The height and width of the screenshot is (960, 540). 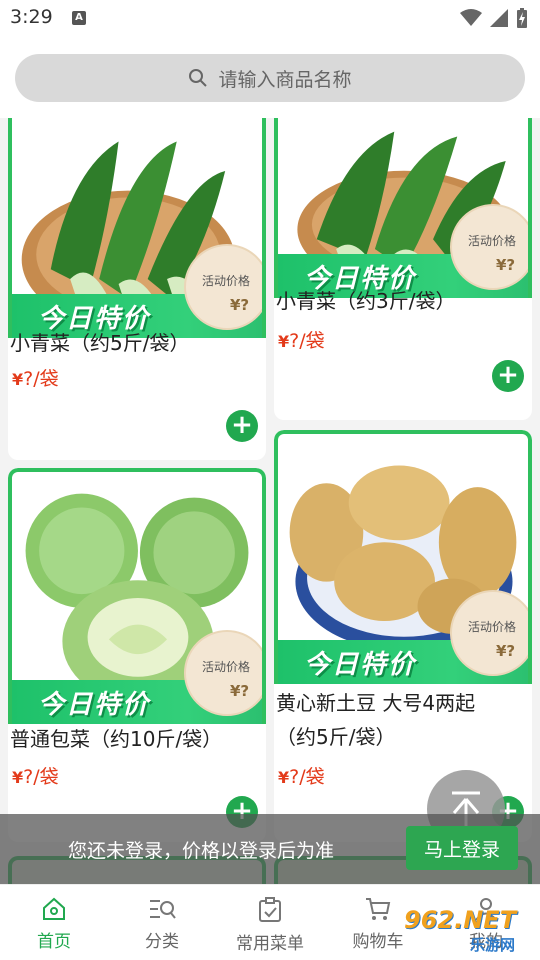 I want to click on signal-icon, so click(x=499, y=18).